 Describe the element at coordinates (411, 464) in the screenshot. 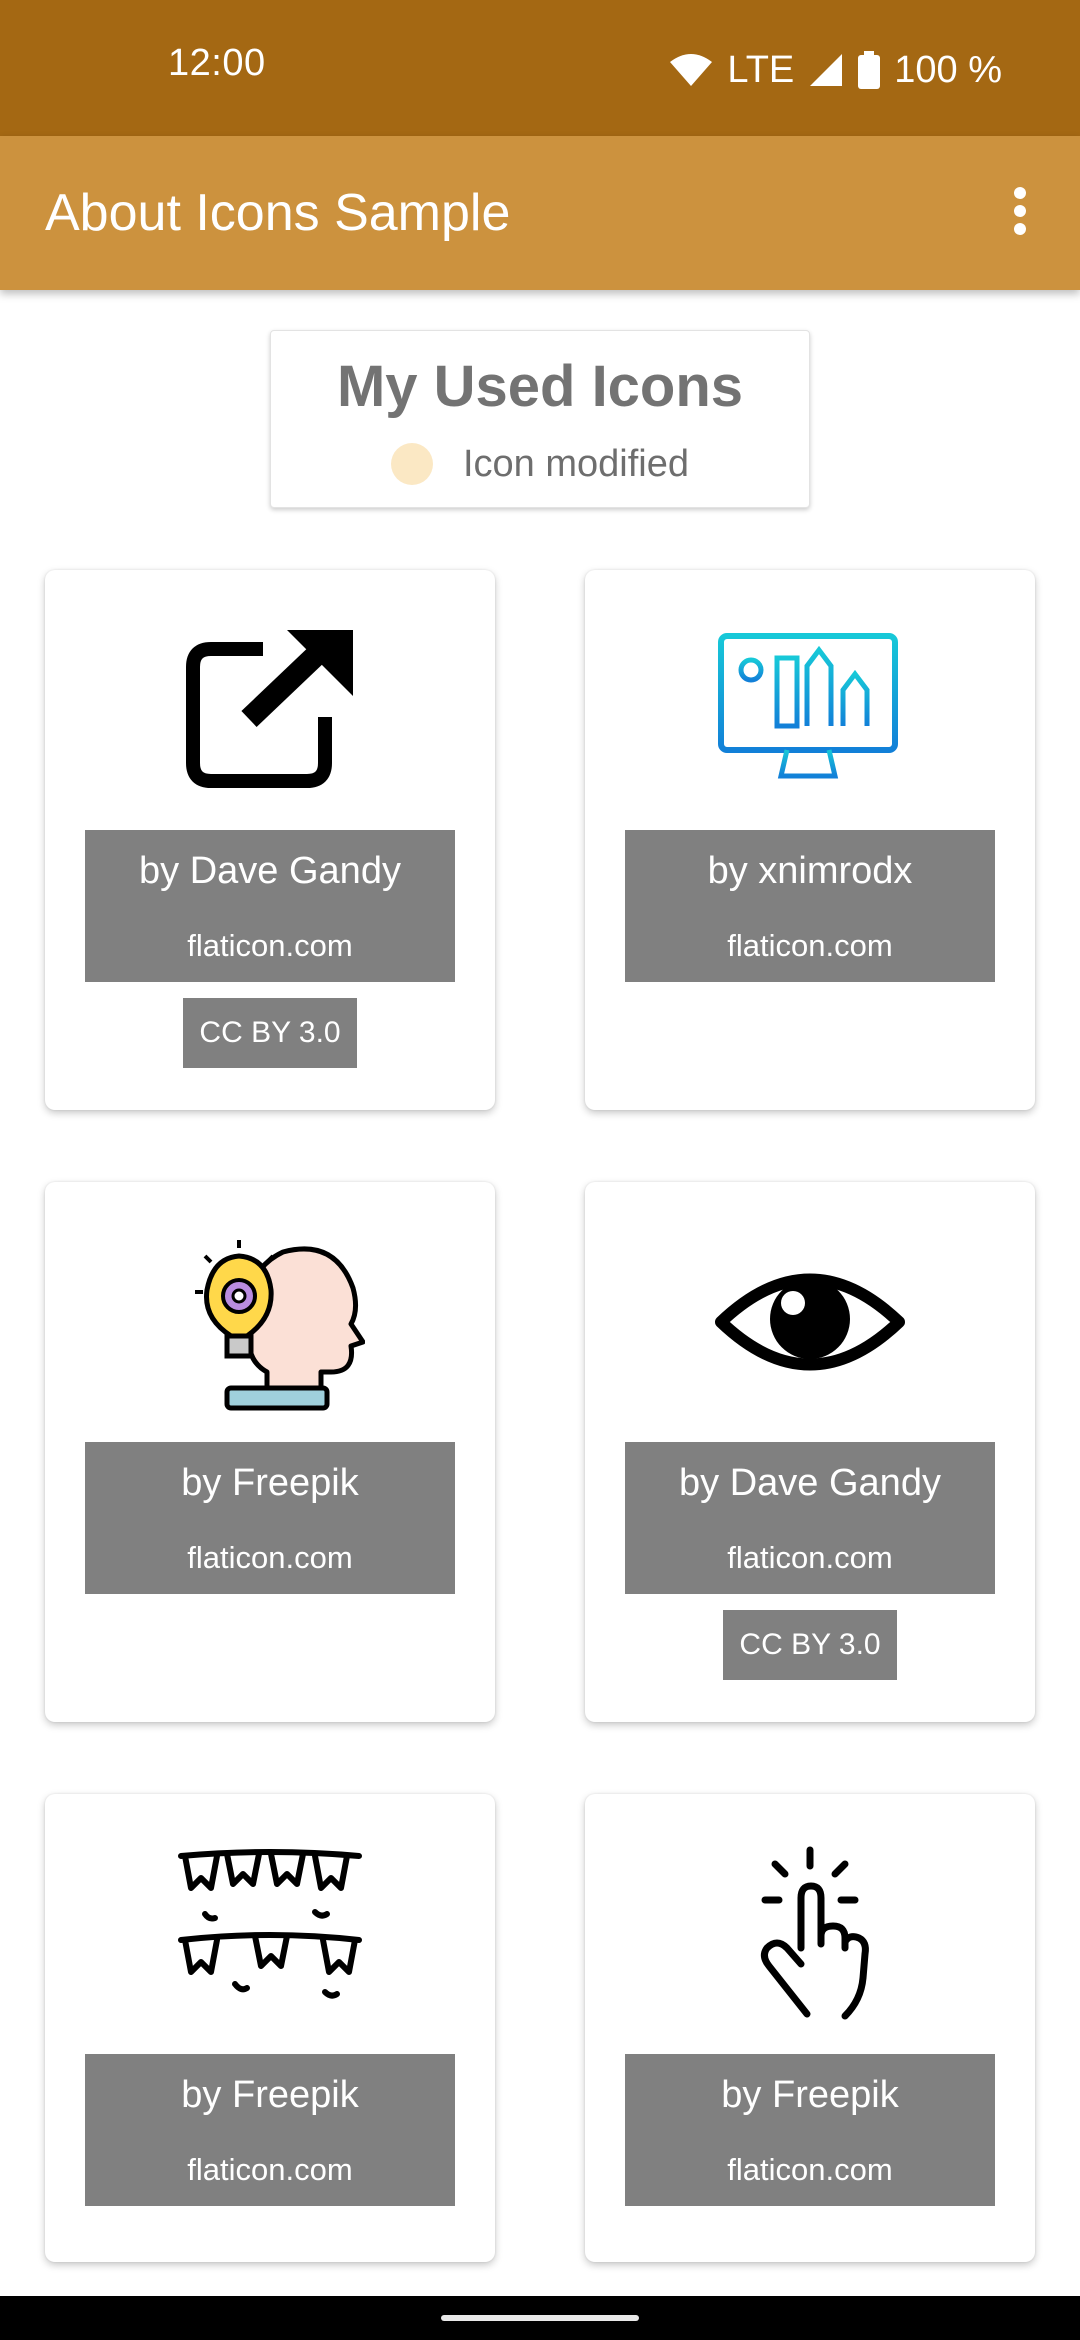

I see `modified-indicator-dot` at that location.